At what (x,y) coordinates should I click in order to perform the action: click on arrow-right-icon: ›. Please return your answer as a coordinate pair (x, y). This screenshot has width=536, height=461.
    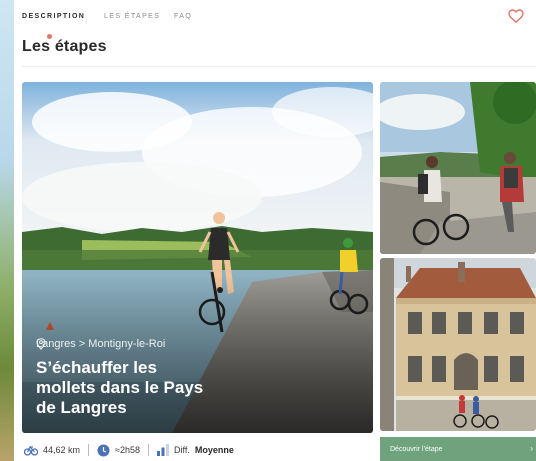
    Looking at the image, I should click on (531, 448).